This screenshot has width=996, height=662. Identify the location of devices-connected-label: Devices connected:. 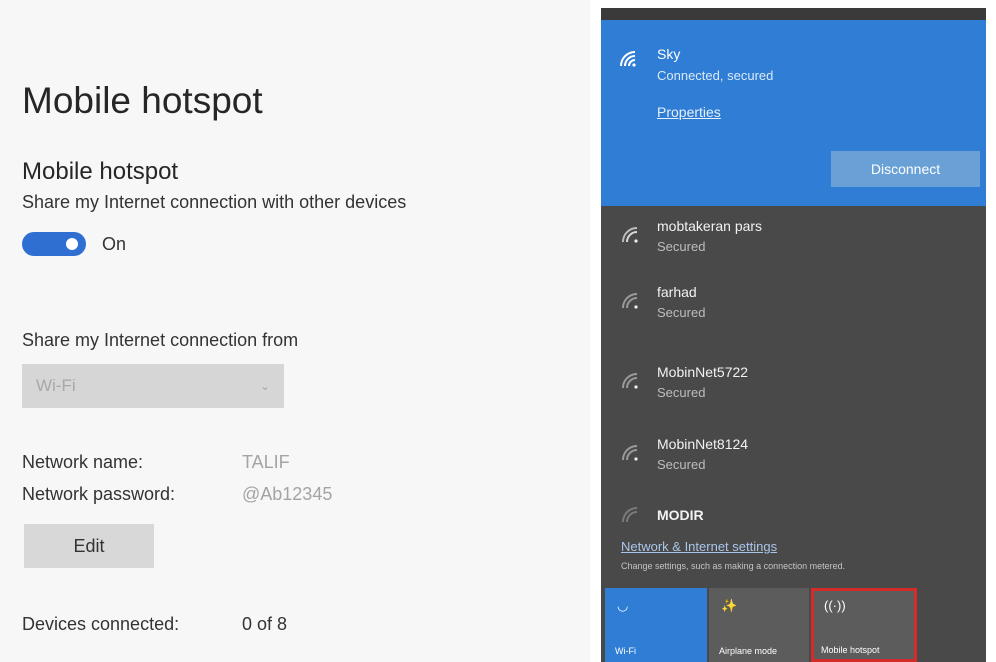
(101, 624).